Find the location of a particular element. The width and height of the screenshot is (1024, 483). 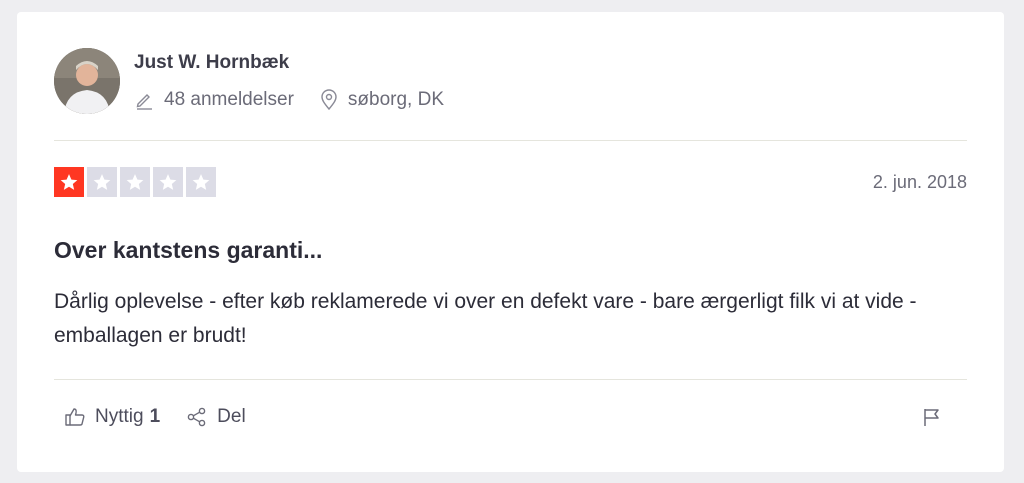

report-button is located at coordinates (932, 419).